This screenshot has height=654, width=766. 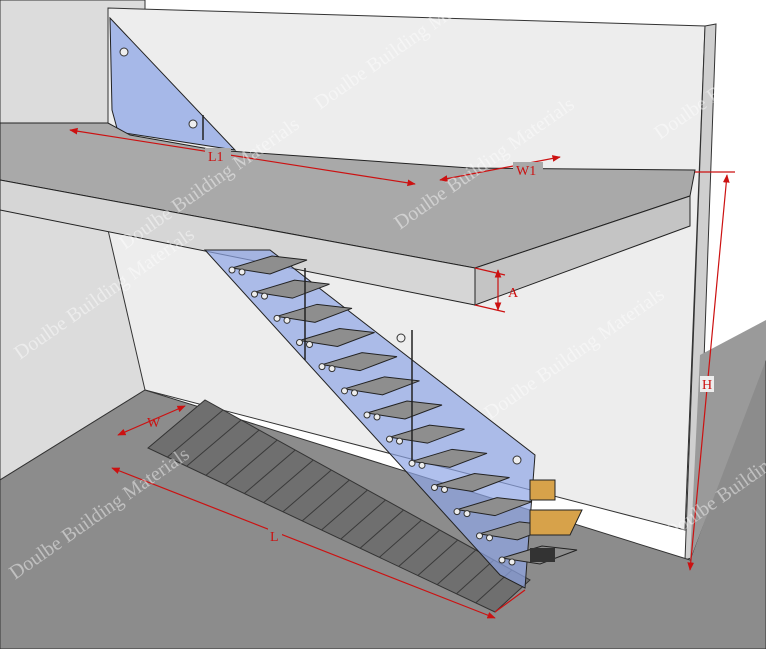 What do you see at coordinates (542, 555) in the screenshot?
I see `base-plate` at bounding box center [542, 555].